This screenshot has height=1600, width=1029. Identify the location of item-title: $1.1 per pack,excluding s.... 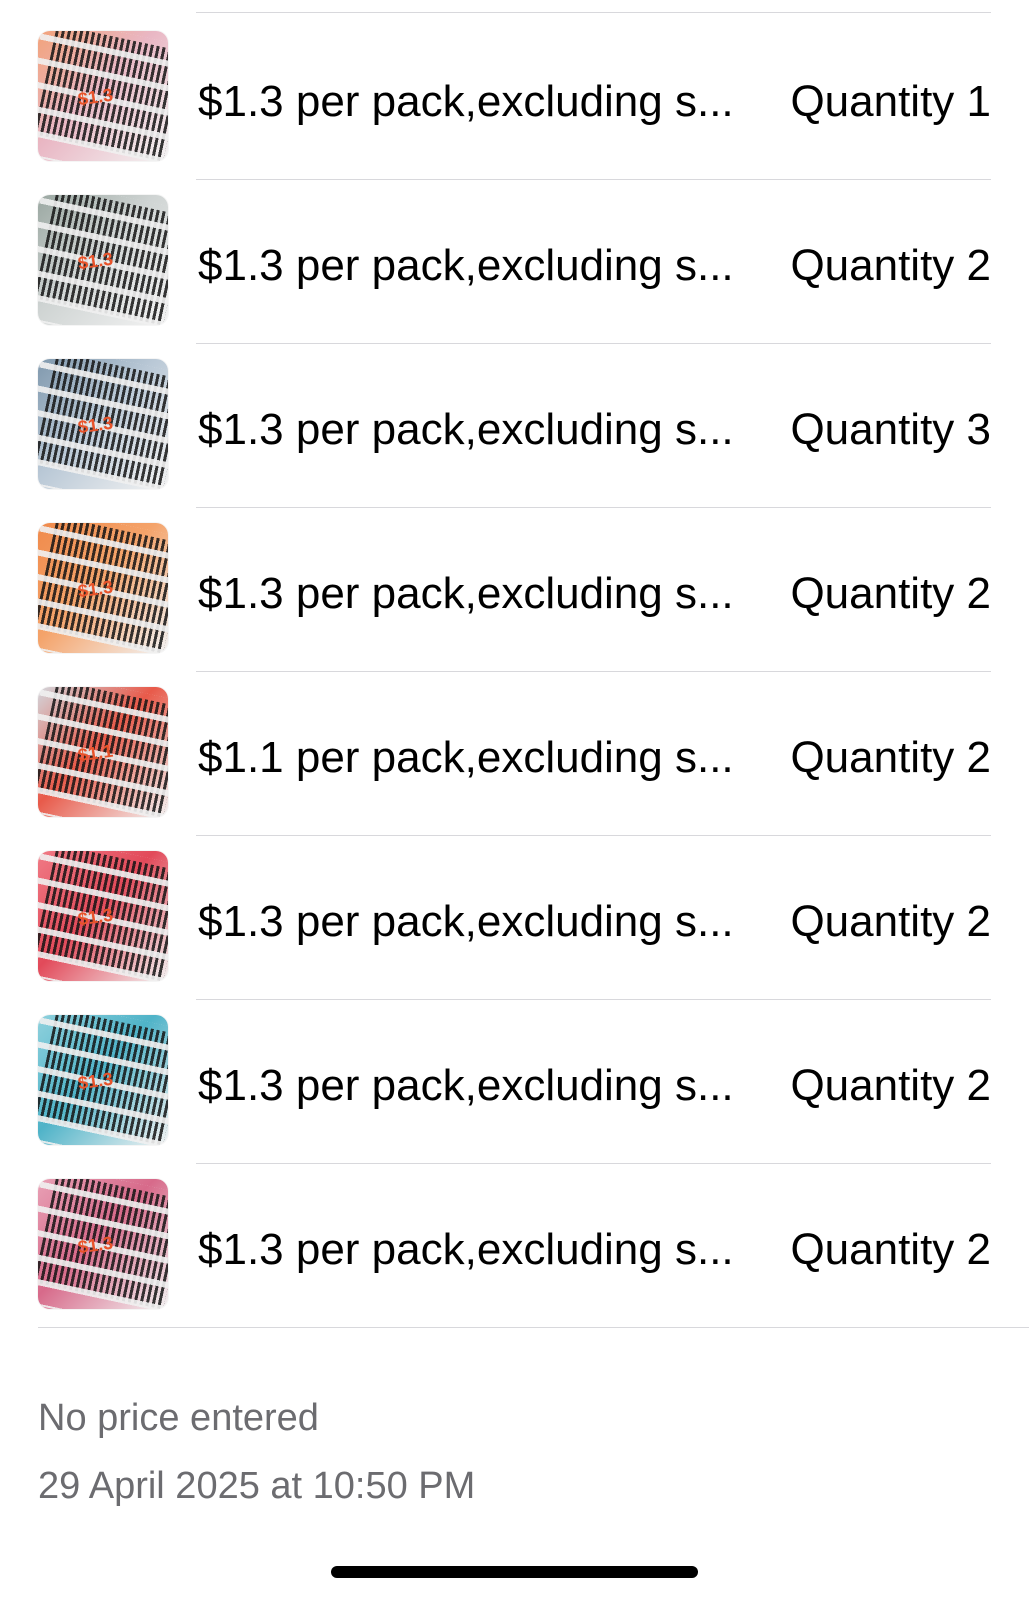
(466, 757).